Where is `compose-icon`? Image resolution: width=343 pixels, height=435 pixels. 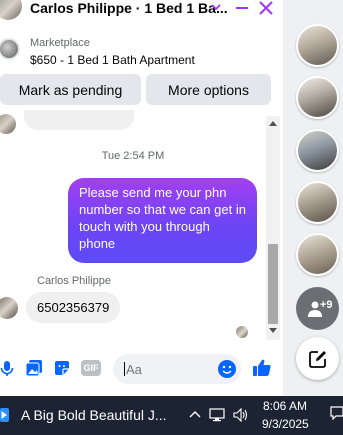
compose-icon is located at coordinates (317, 359).